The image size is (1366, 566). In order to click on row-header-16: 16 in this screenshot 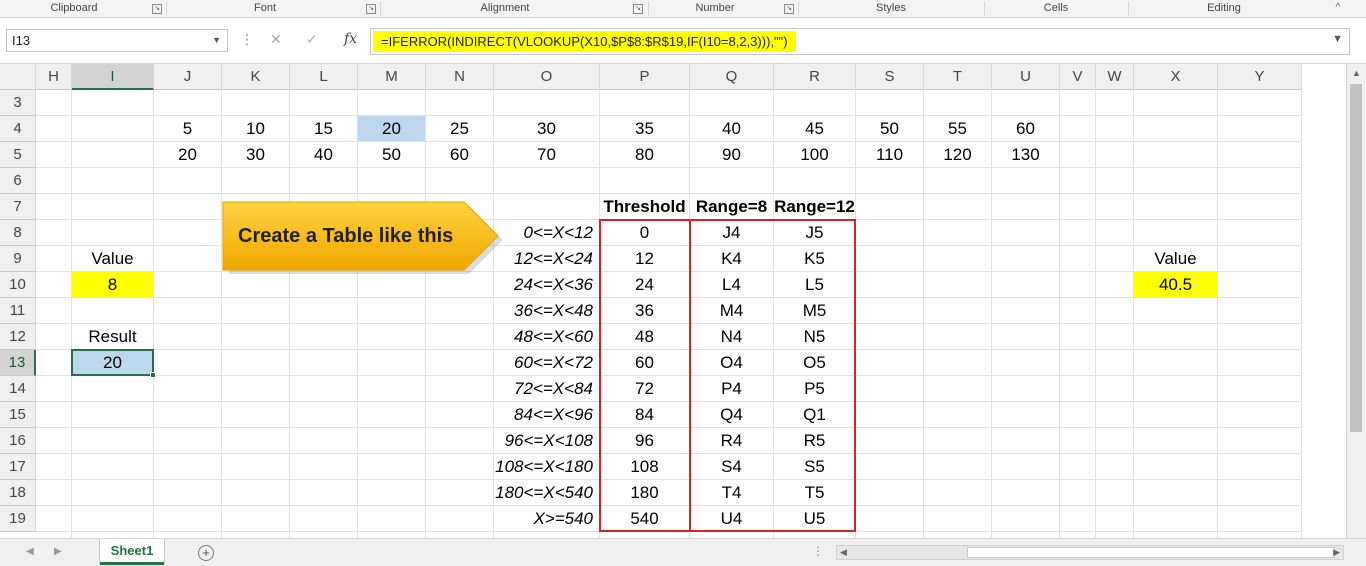, I will do `click(18, 441)`.